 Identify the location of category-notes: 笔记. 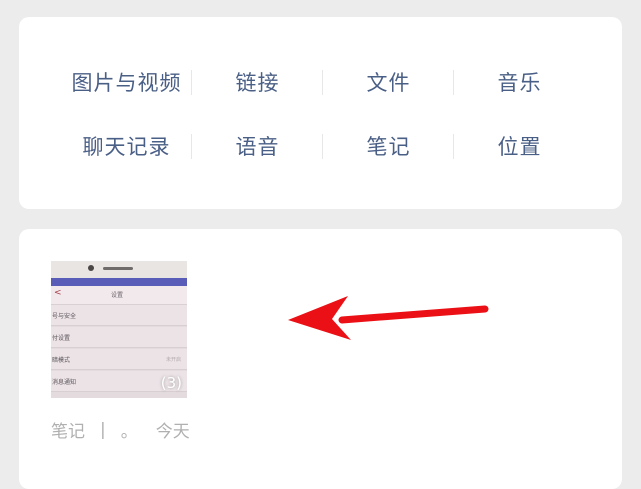
(388, 146).